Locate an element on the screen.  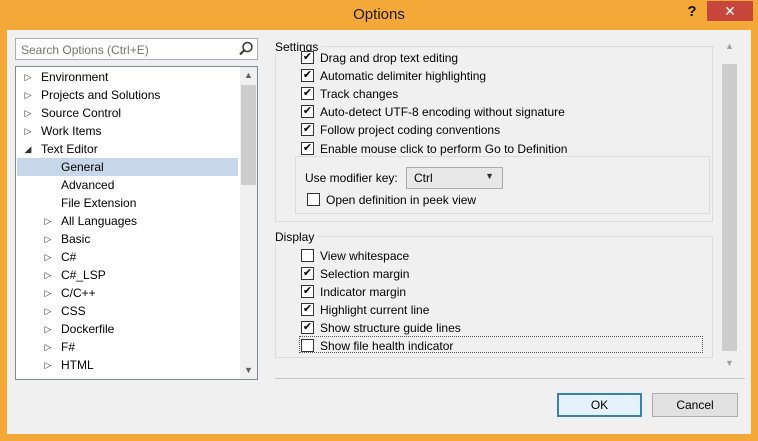
tree-item: File Extension is located at coordinates (127, 203).